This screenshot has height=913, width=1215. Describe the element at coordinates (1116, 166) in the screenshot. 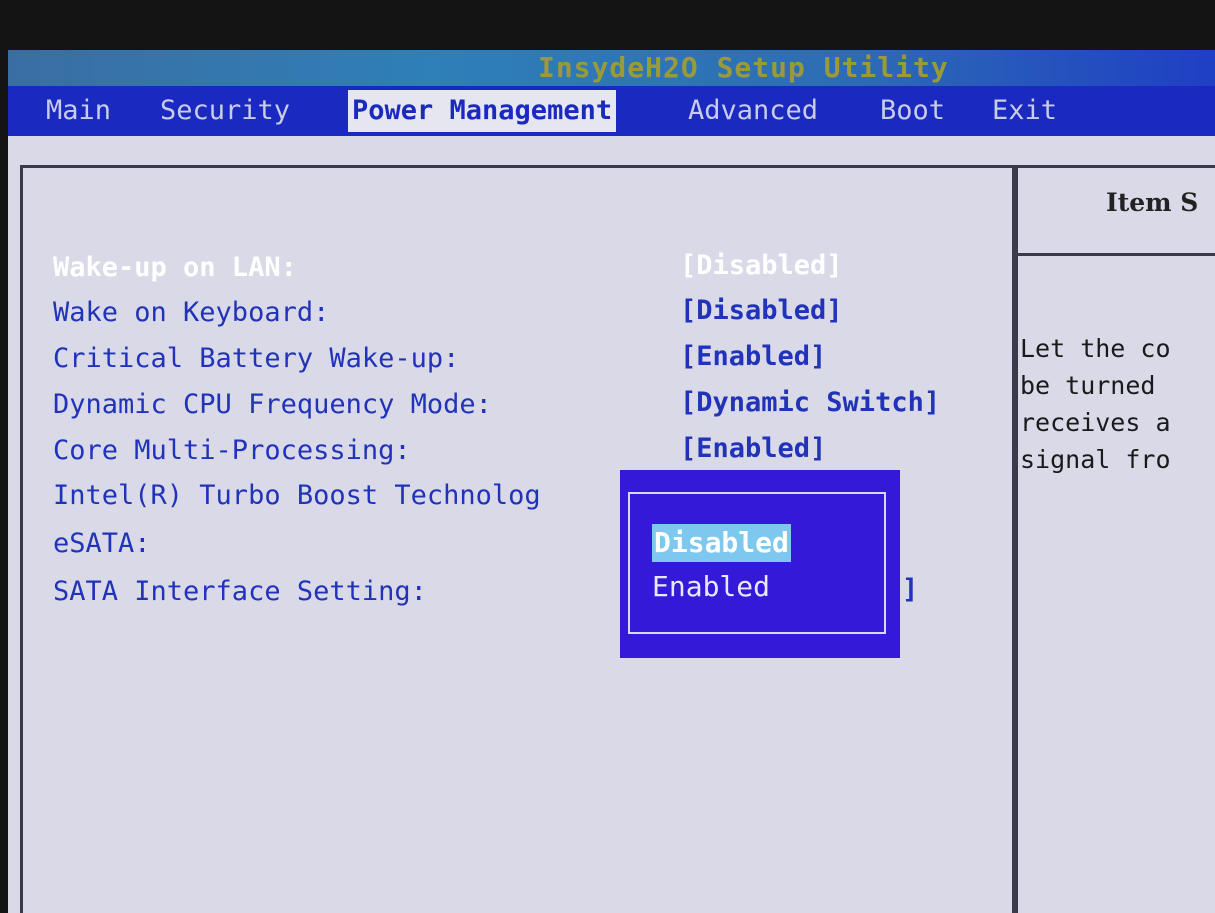

I see `help-panel-border` at that location.